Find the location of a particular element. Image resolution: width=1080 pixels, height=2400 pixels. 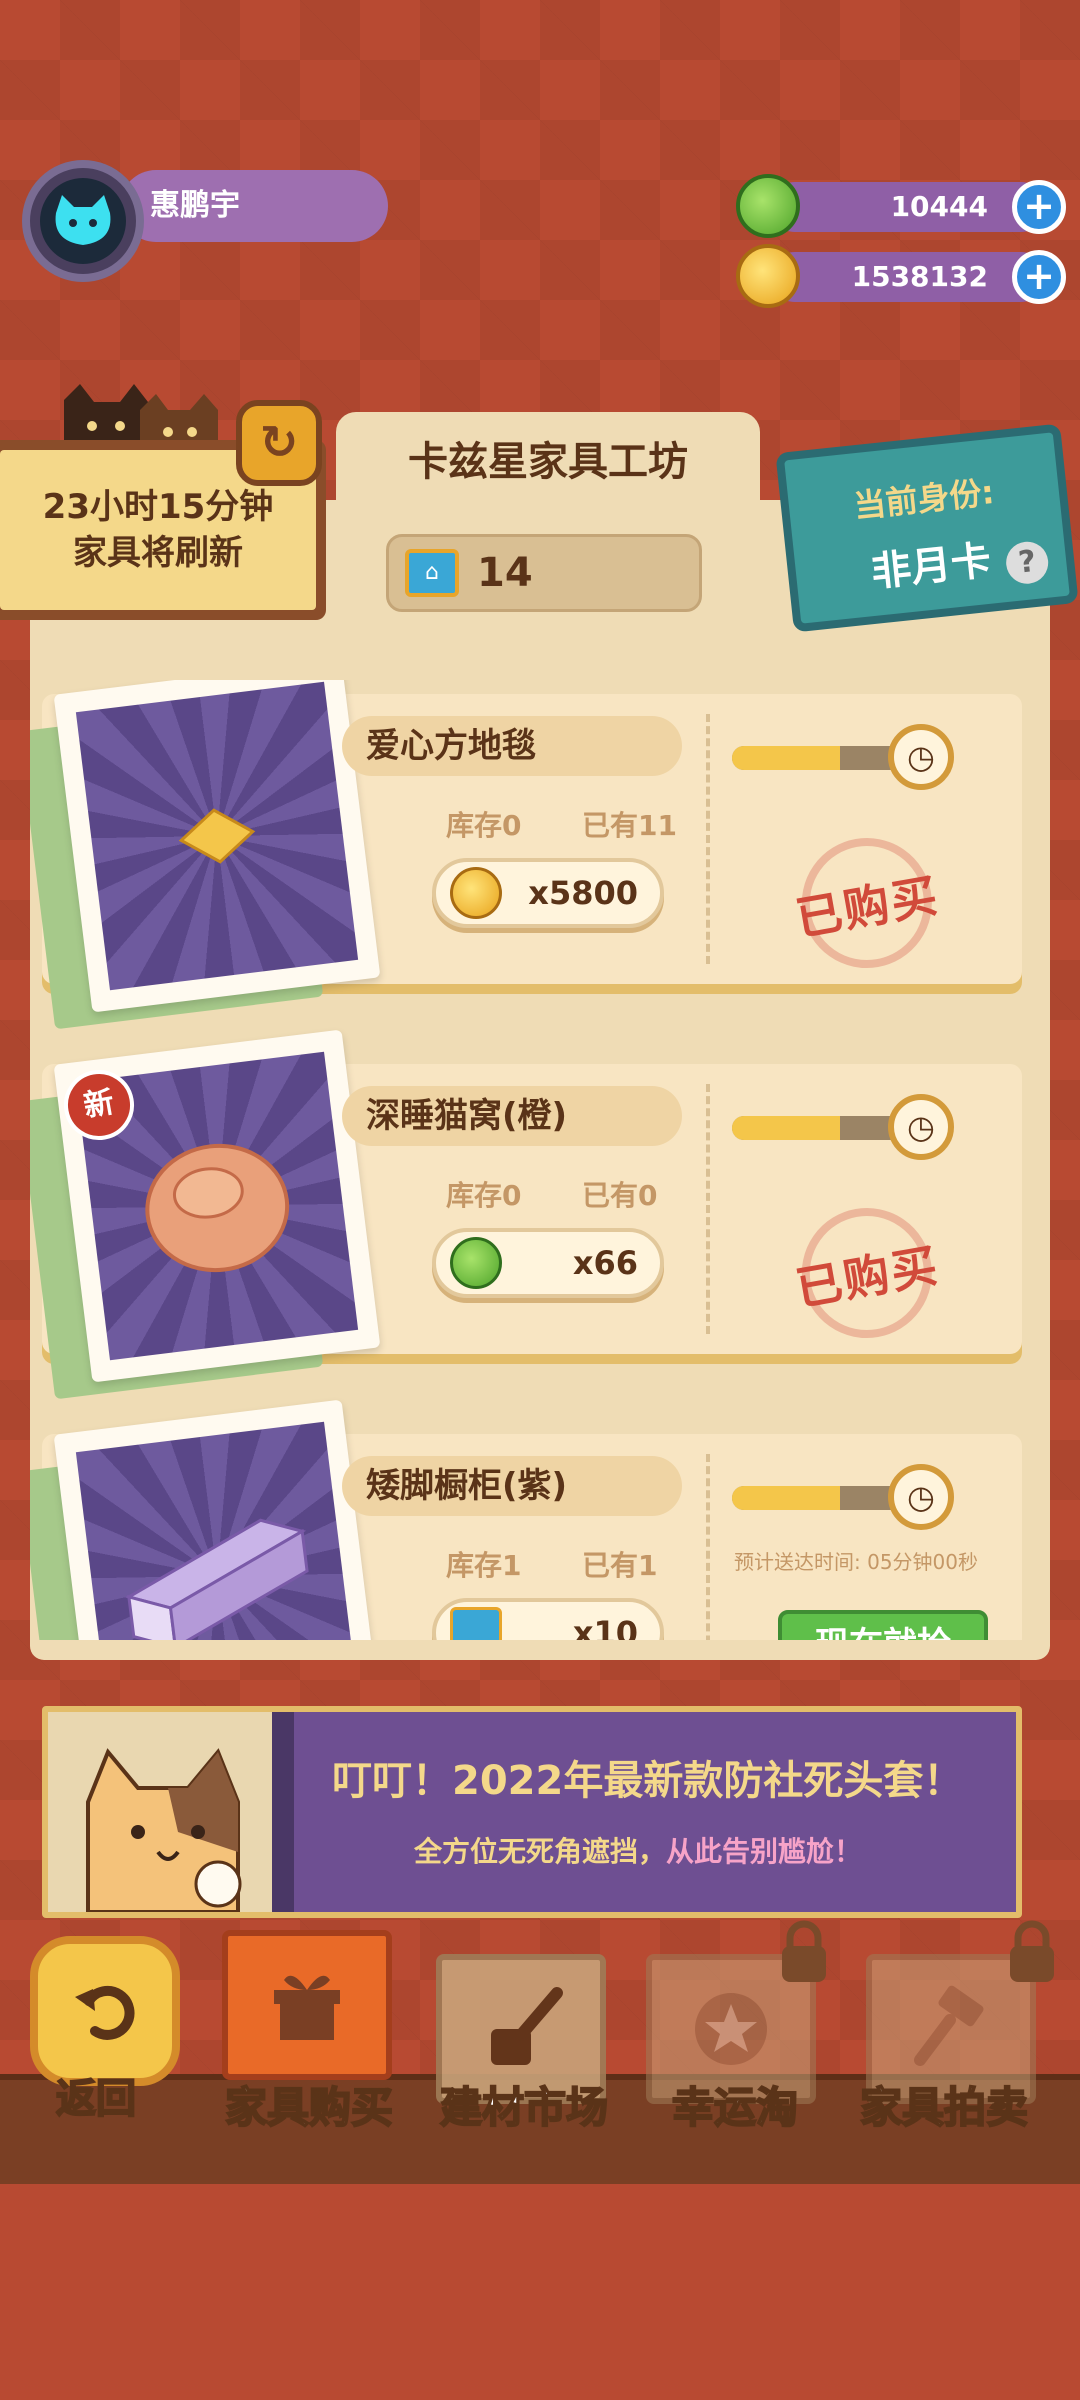

add-gold-currency-button: + is located at coordinates (1039, 277).